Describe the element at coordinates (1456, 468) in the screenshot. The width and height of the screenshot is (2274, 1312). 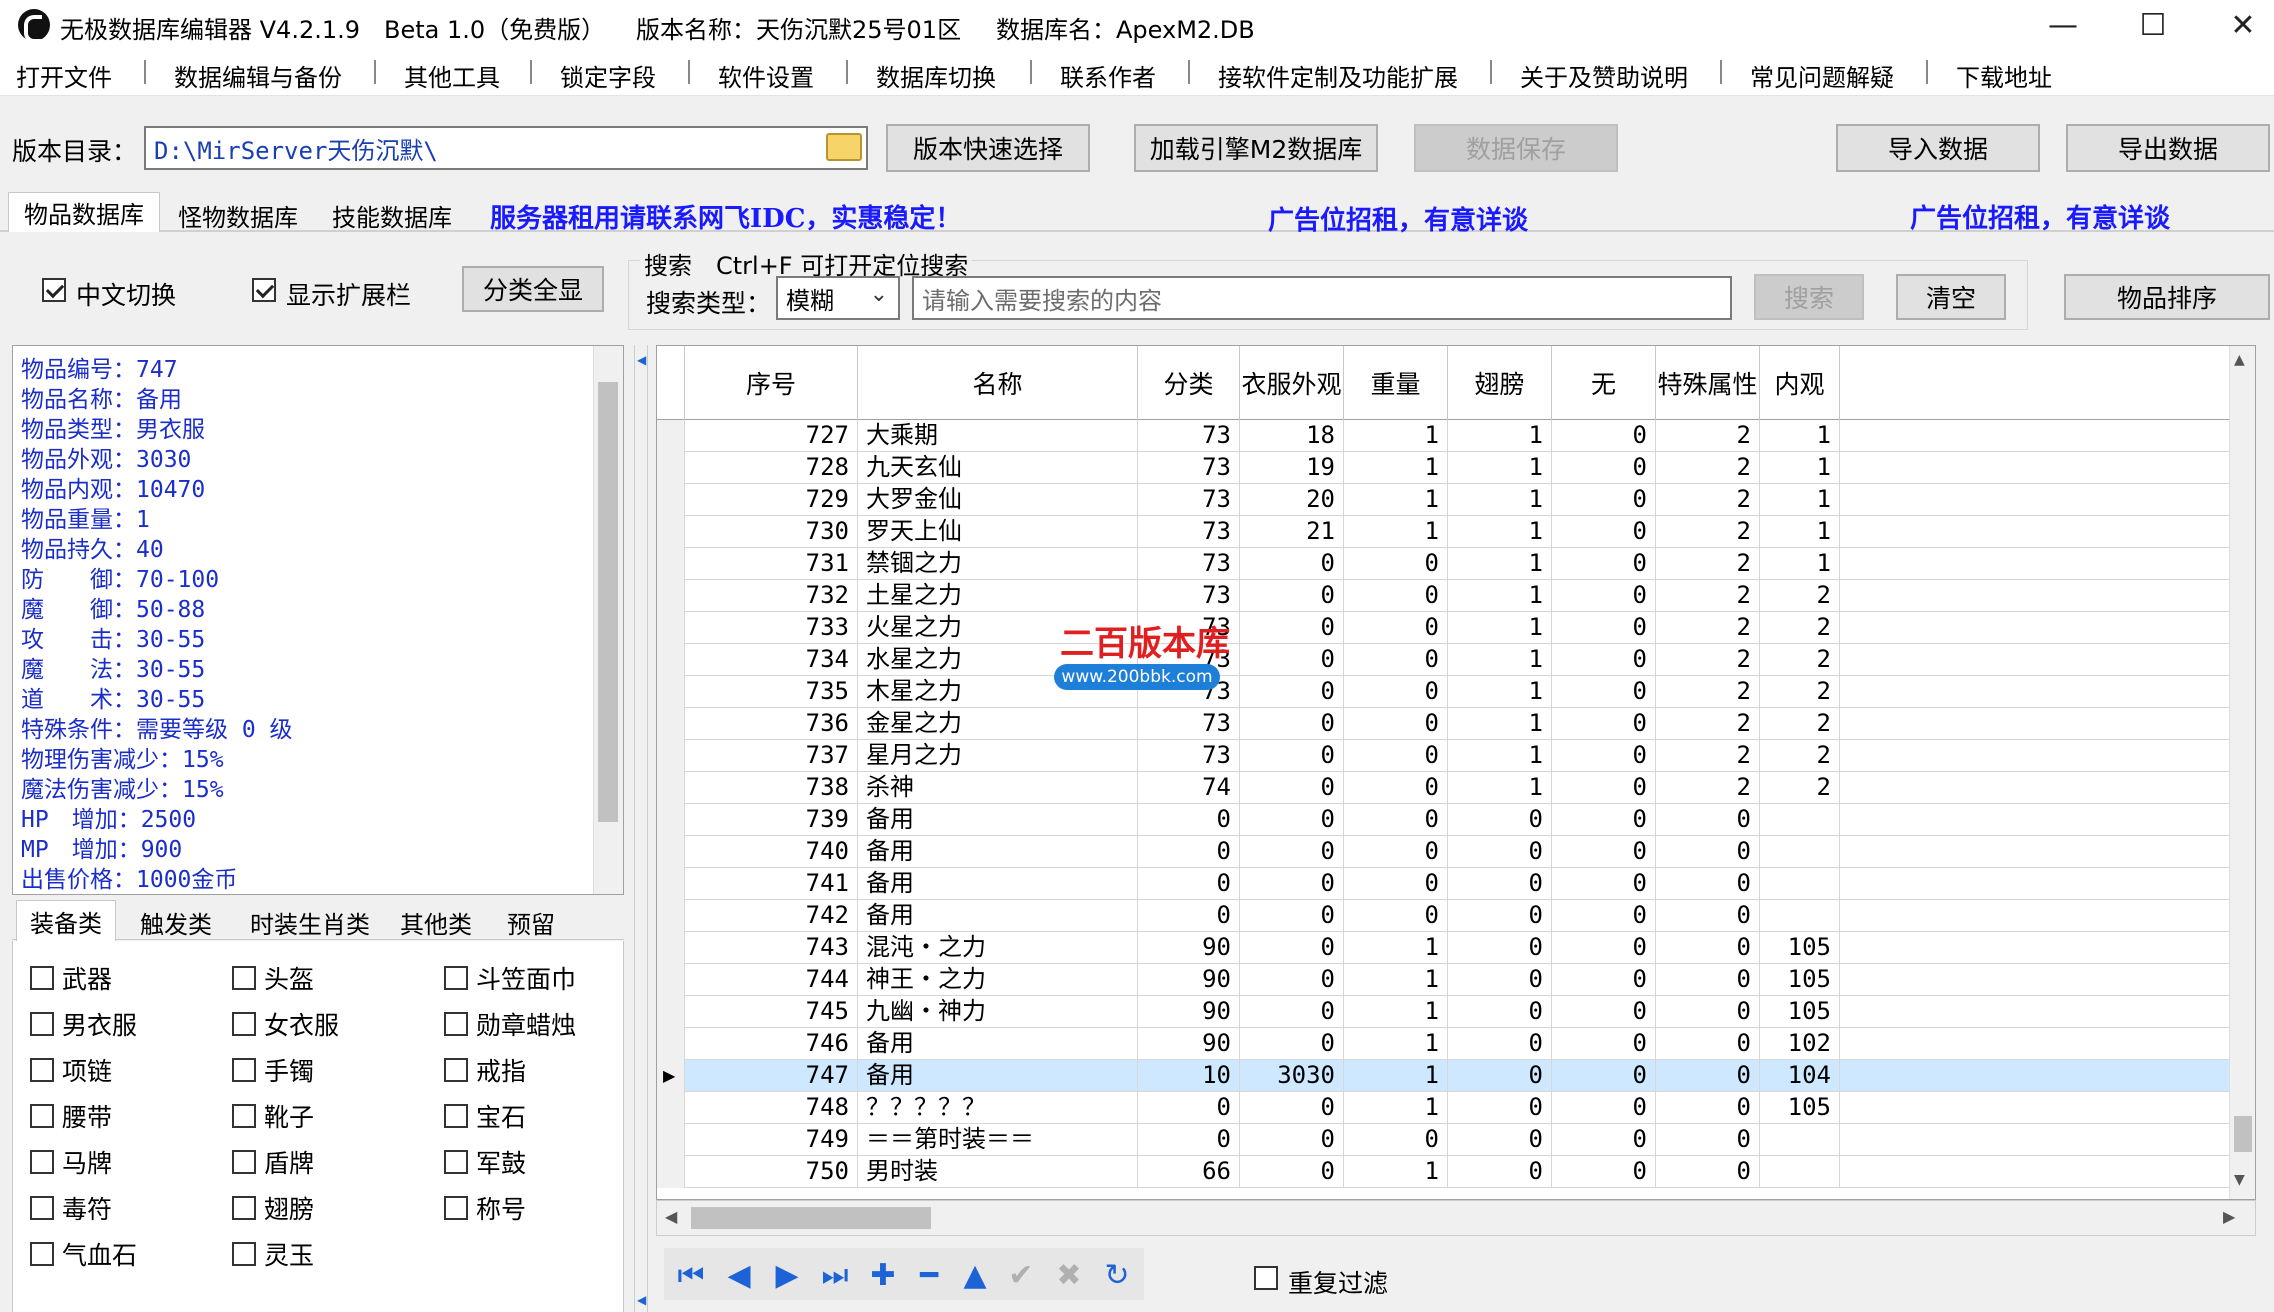
I see `table-row: 728 九天玄仙 73 19 1 1 0 2 1` at that location.